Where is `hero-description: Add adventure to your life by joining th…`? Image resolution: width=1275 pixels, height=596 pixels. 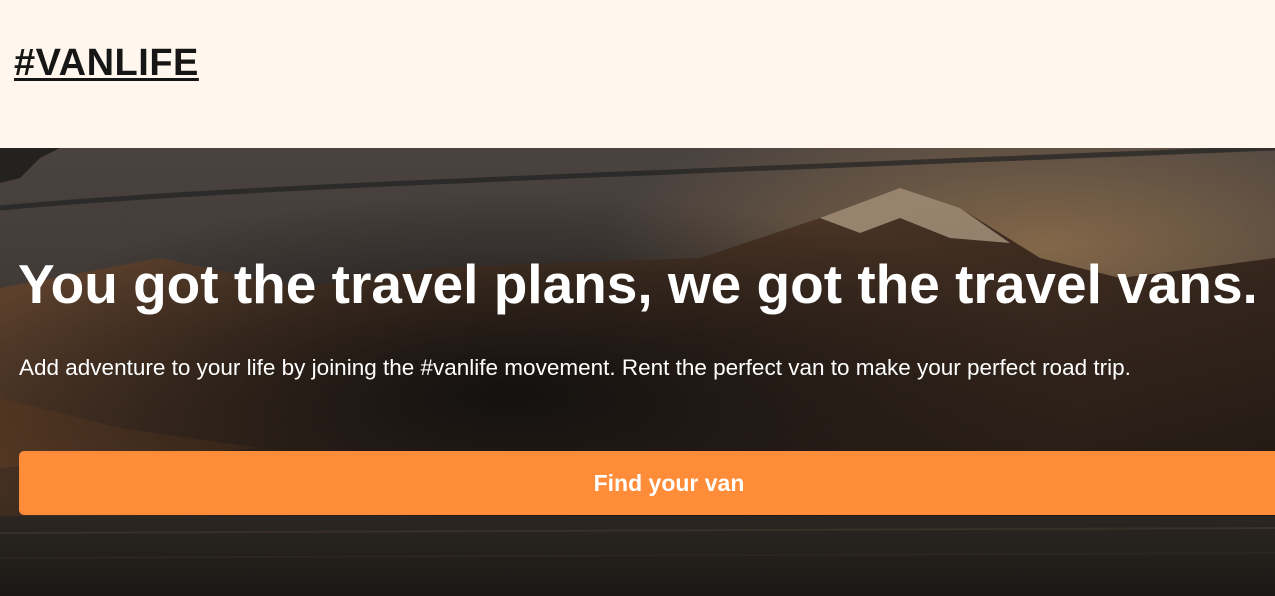
hero-description: Add adventure to your life by joining th… is located at coordinates (575, 367).